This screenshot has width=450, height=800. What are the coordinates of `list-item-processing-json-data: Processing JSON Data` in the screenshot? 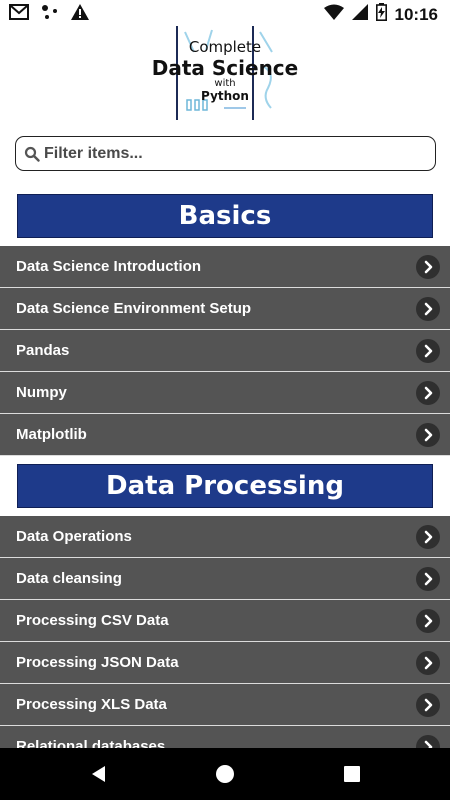 It's located at (225, 663).